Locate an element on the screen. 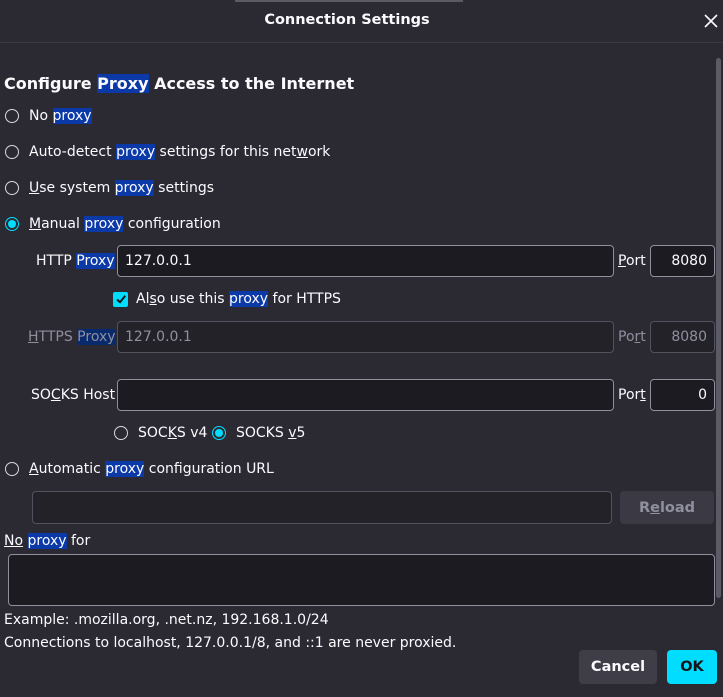 This screenshot has height=697, width=723. checkbox-label: Also use this proxy for HTTPS is located at coordinates (238, 299).